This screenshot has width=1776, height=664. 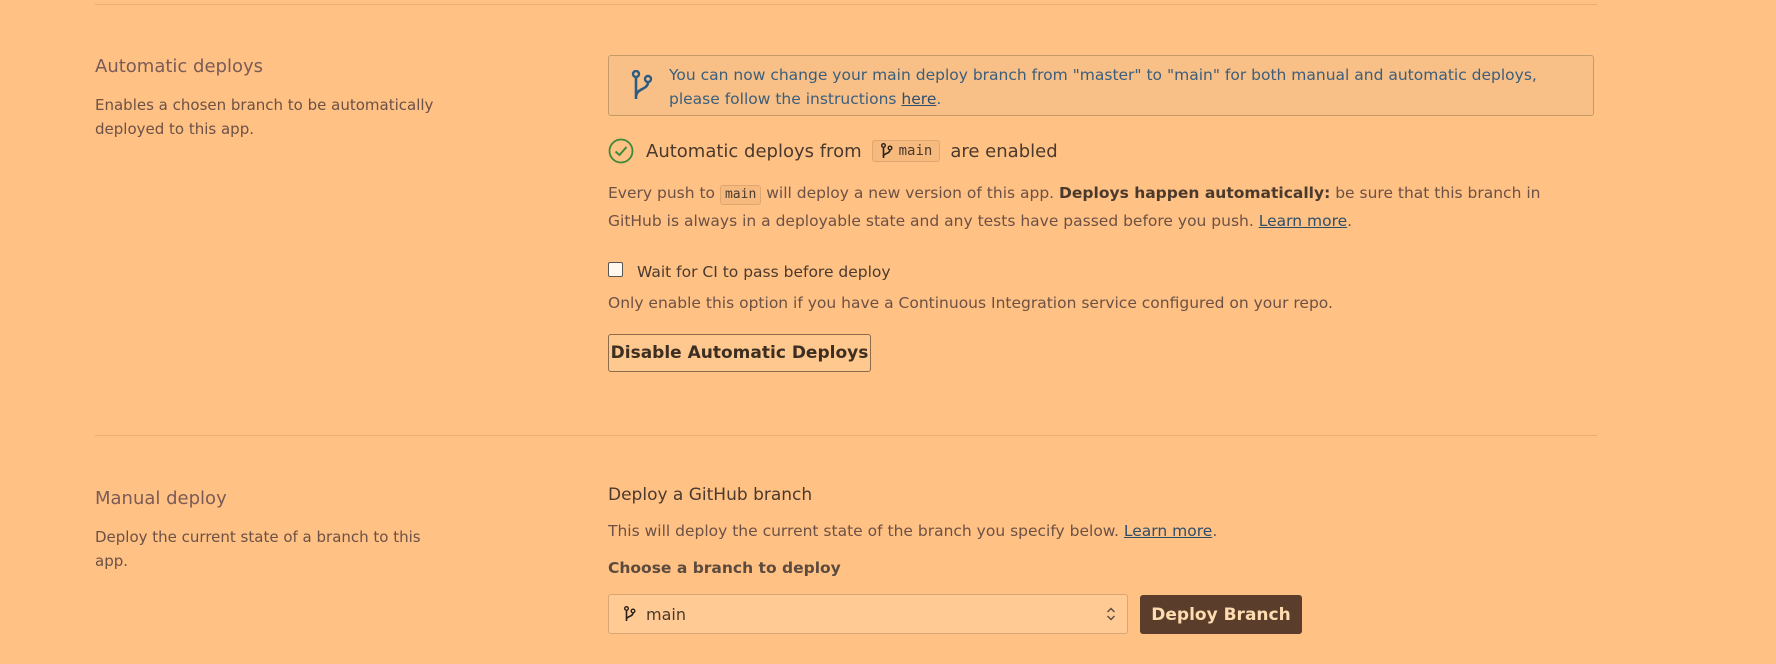 I want to click on top-divider, so click(x=846, y=4).